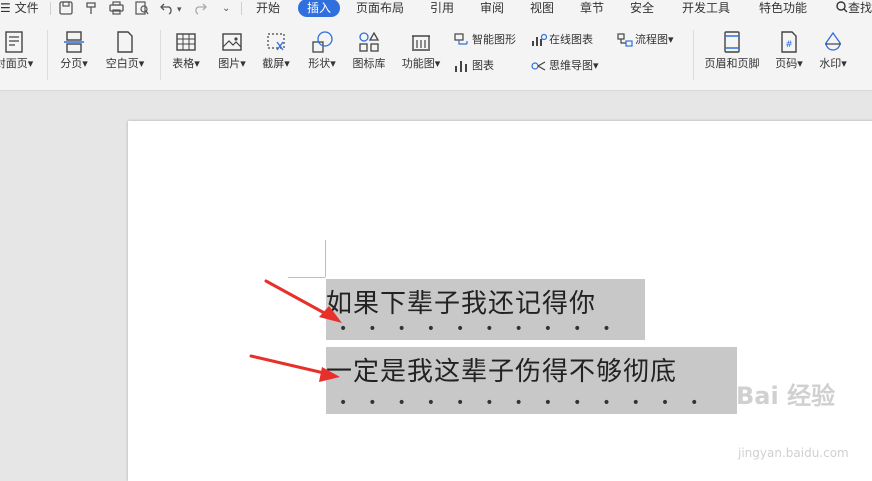 The width and height of the screenshot is (872, 481). Describe the element at coordinates (322, 42) in the screenshot. I see `shapes-icon` at that location.